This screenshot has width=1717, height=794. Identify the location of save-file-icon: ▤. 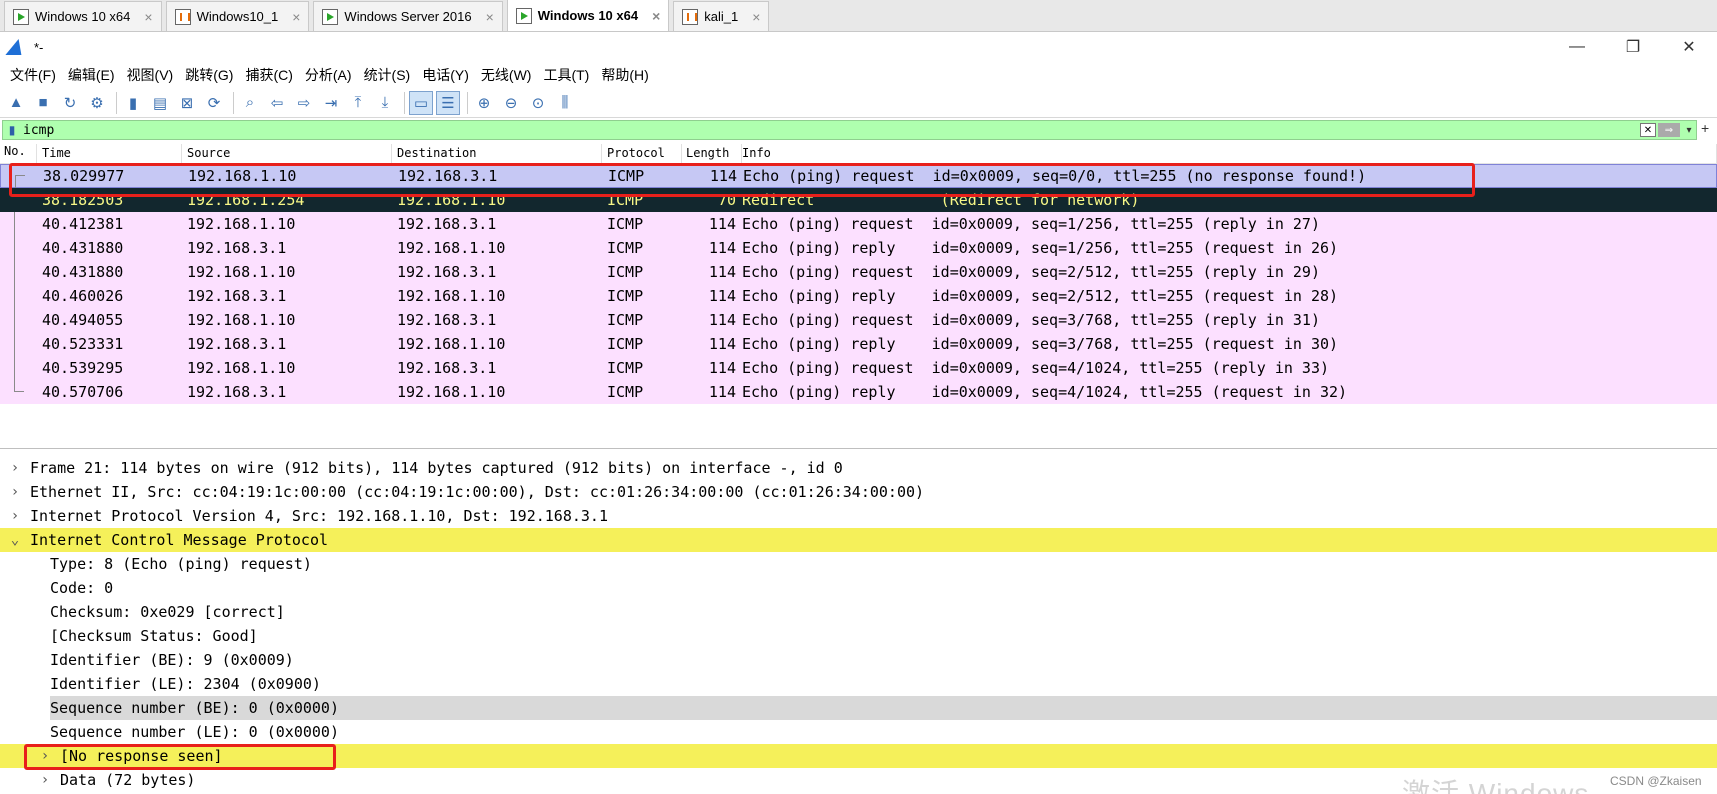
(160, 103).